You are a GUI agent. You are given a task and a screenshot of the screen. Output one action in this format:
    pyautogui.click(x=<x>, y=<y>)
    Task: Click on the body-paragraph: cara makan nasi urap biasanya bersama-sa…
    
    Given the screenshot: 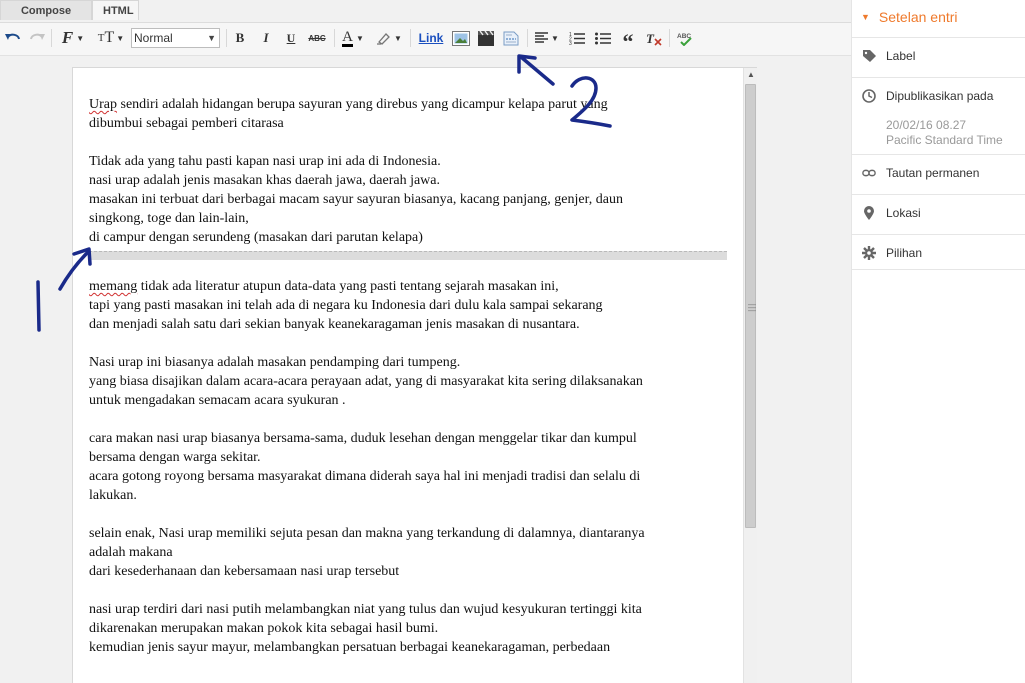 What is the action you would take?
    pyautogui.click(x=404, y=467)
    